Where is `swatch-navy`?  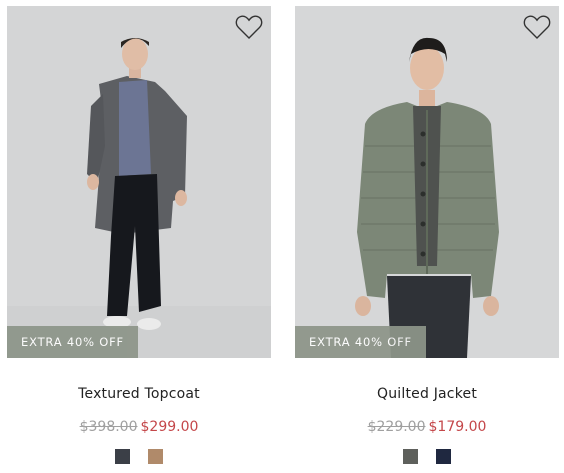
swatch-navy is located at coordinates (443, 456).